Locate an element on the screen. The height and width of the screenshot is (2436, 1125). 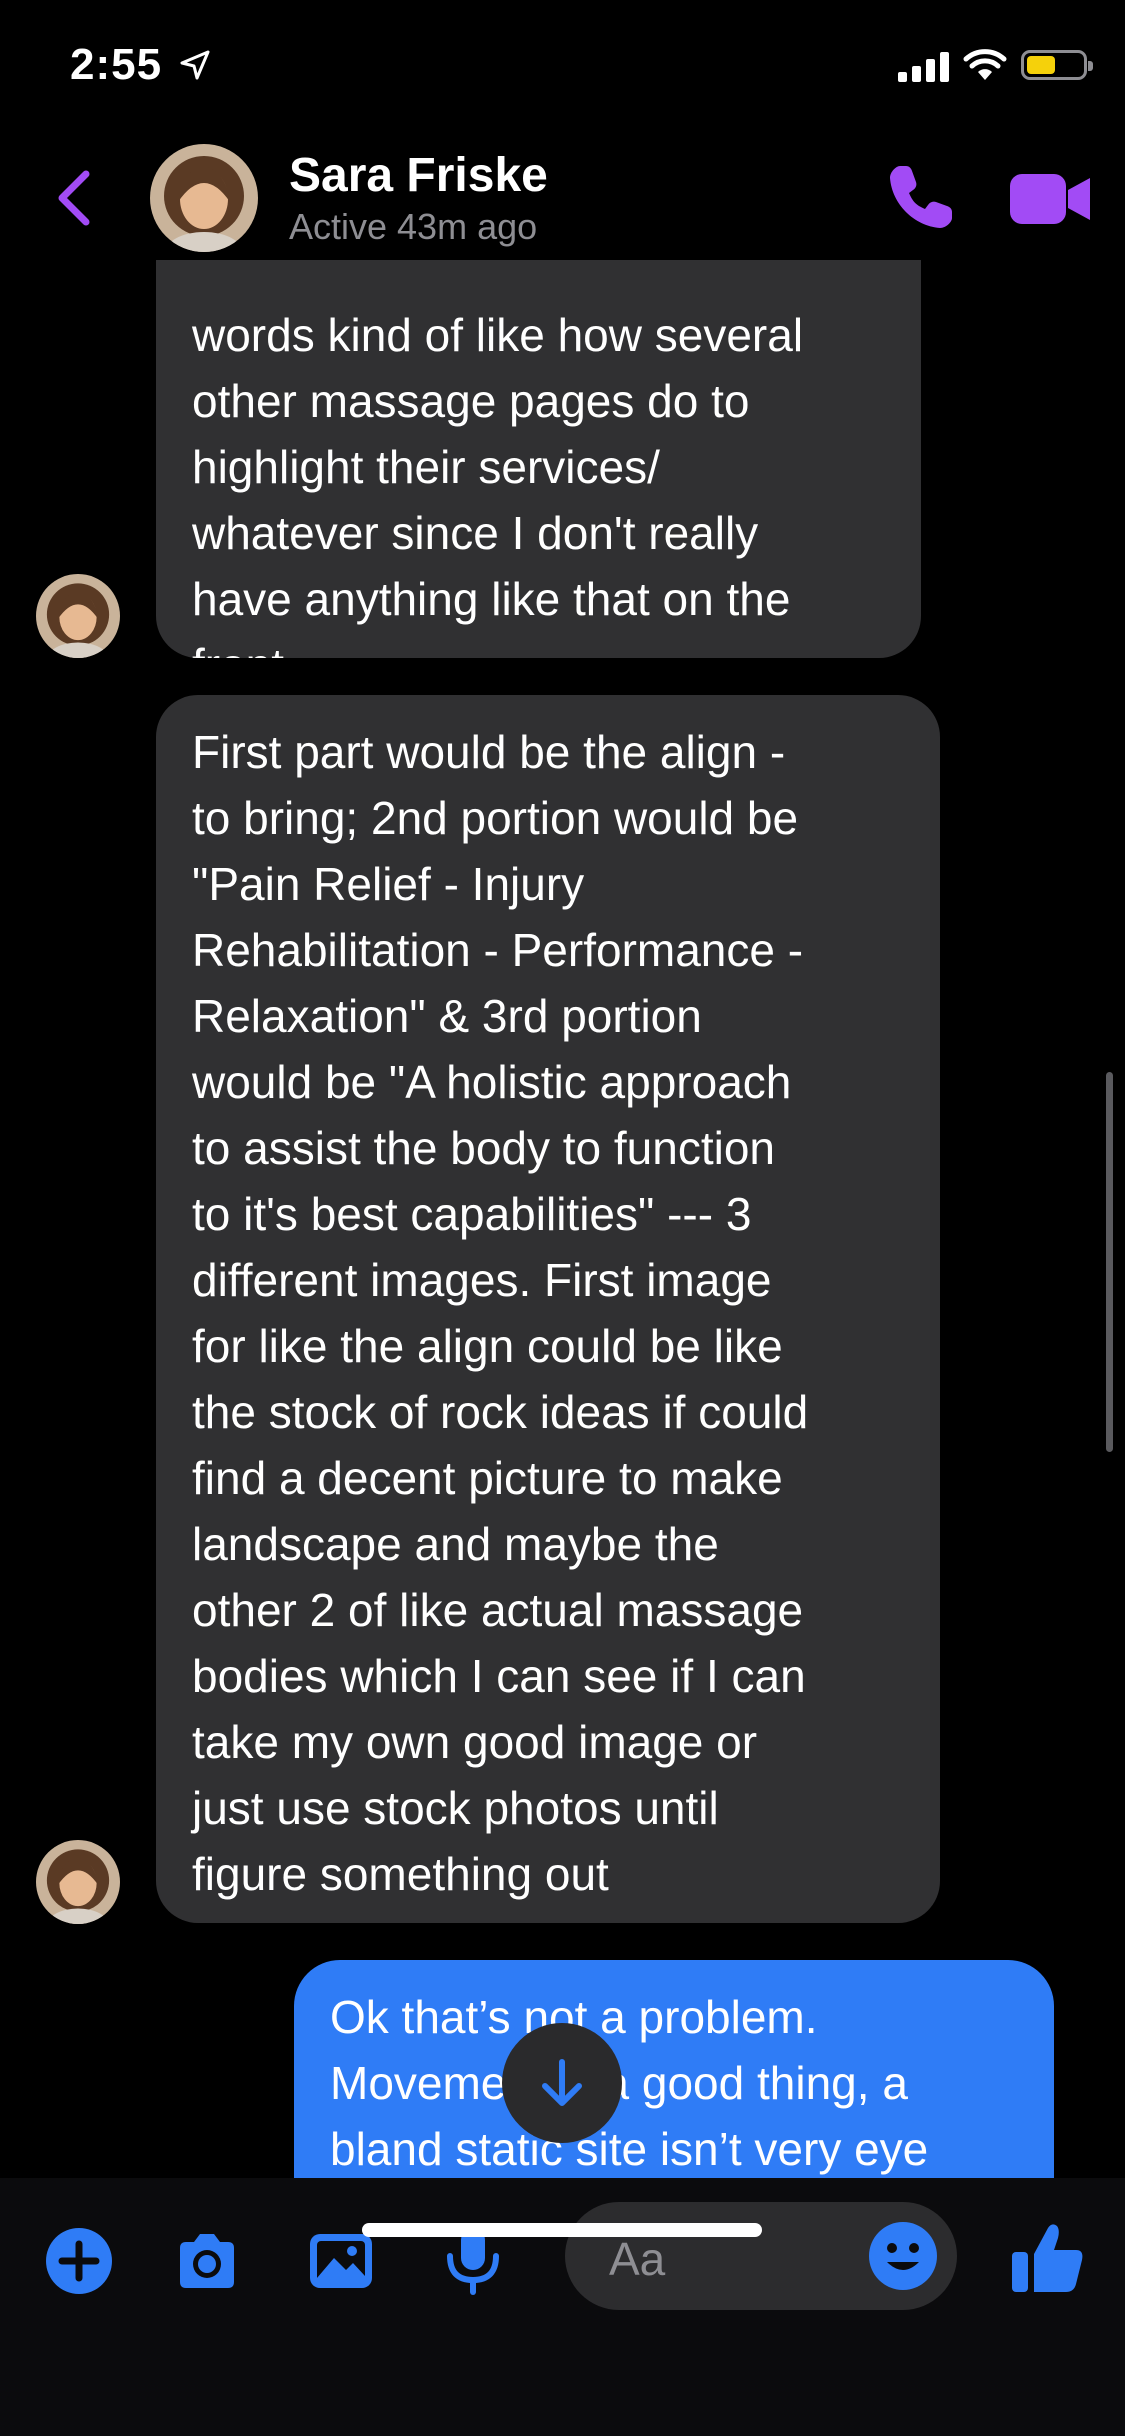
scroll-to-bottom-button is located at coordinates (562, 2083).